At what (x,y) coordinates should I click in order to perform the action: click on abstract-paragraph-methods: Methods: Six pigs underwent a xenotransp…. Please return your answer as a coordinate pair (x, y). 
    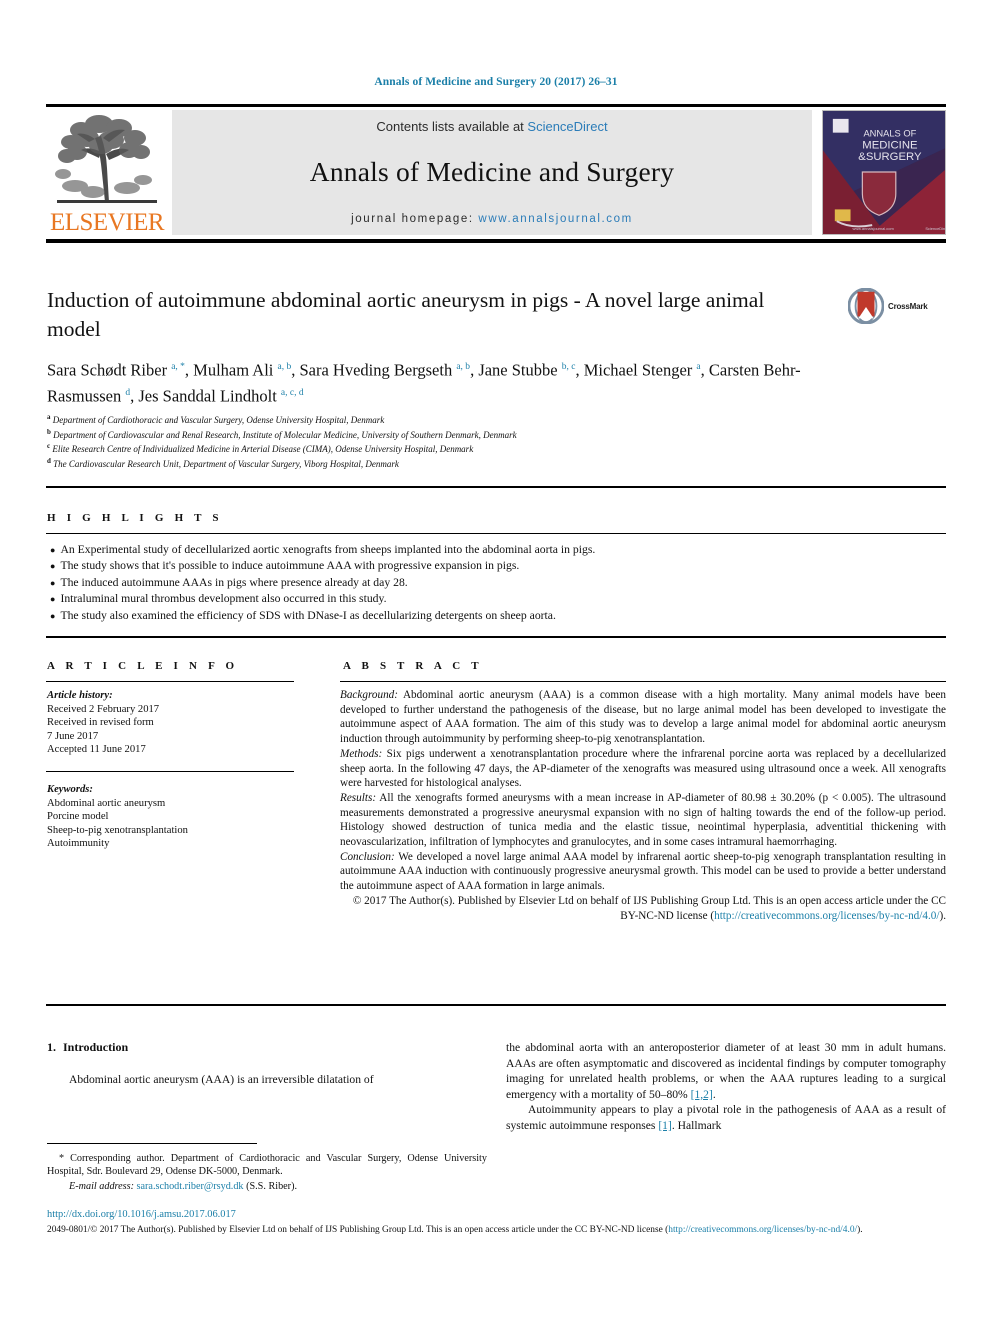
    Looking at the image, I should click on (643, 769).